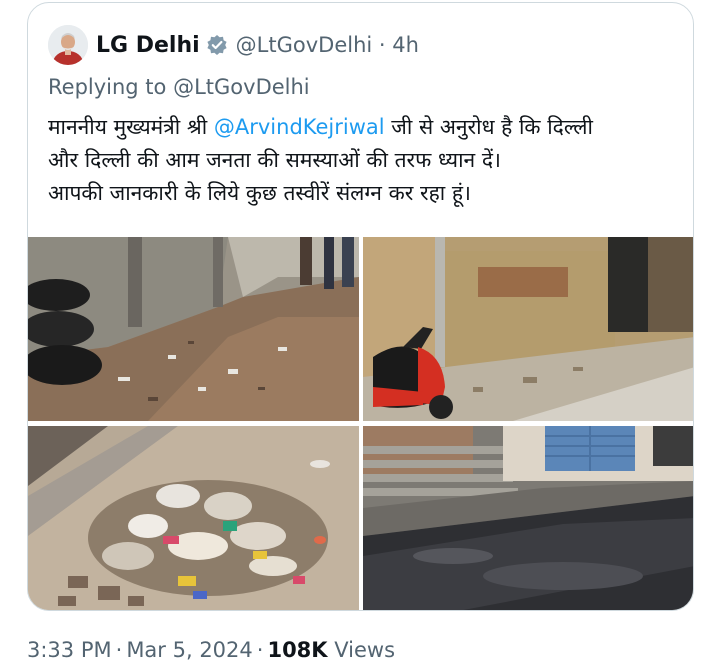 Image resolution: width=720 pixels, height=665 pixels. I want to click on replying-prefix: Replying to, so click(107, 87).